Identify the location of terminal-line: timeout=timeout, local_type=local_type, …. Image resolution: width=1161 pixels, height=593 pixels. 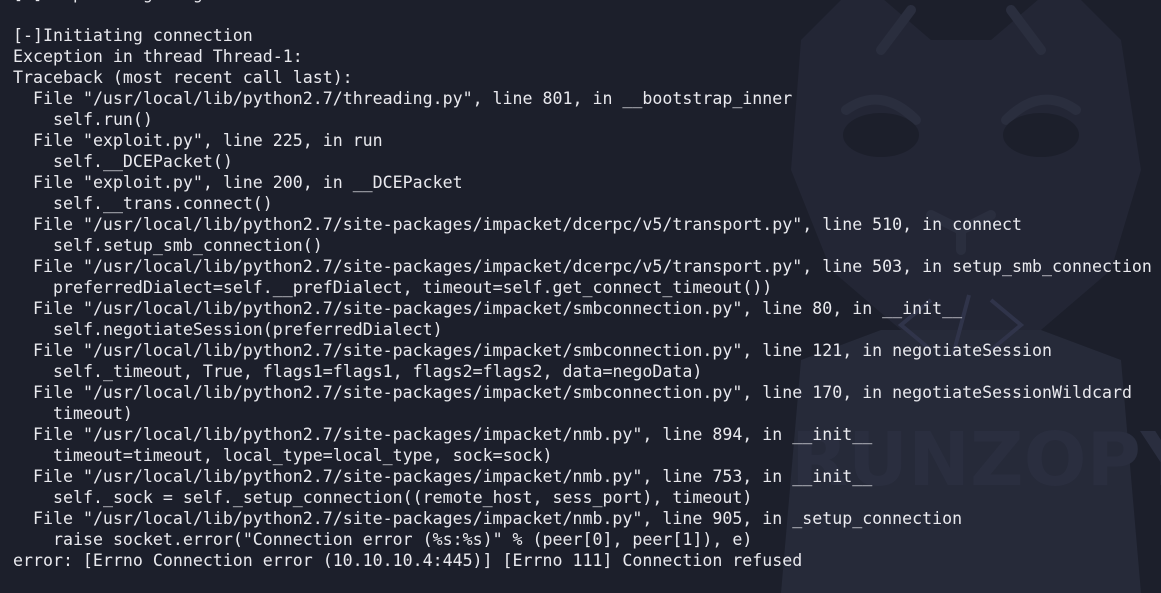
(303, 455).